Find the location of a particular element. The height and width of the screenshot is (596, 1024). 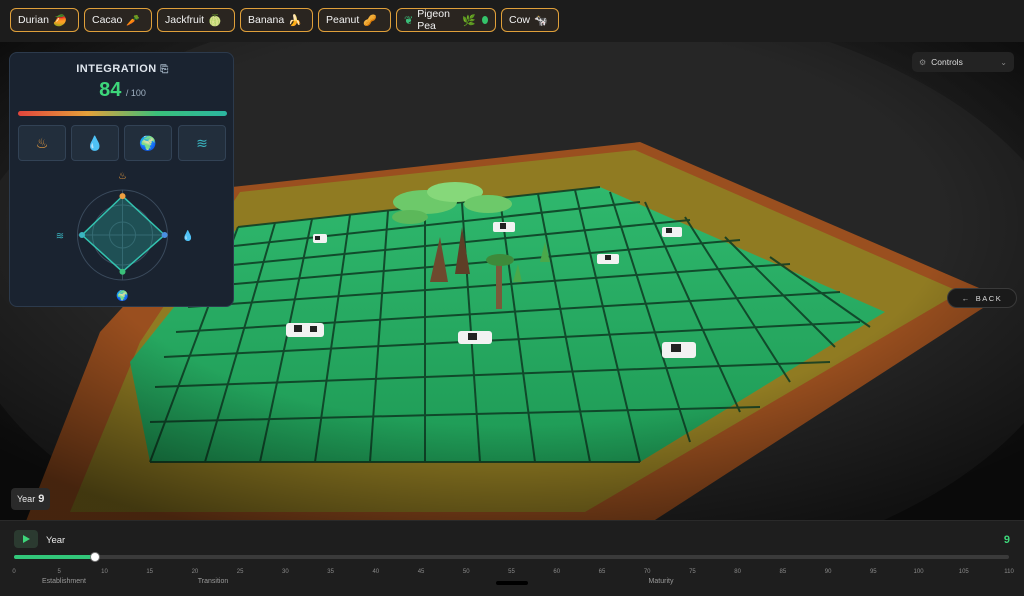

air-button: ≋ is located at coordinates (202, 143).